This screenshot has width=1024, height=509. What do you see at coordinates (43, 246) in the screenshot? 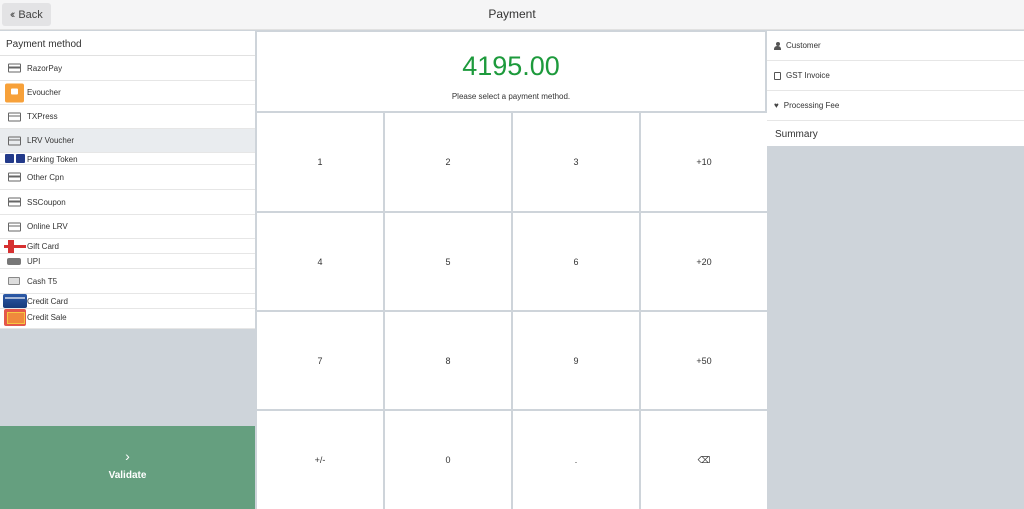
I see `payment-method-label: Gift Card` at bounding box center [43, 246].